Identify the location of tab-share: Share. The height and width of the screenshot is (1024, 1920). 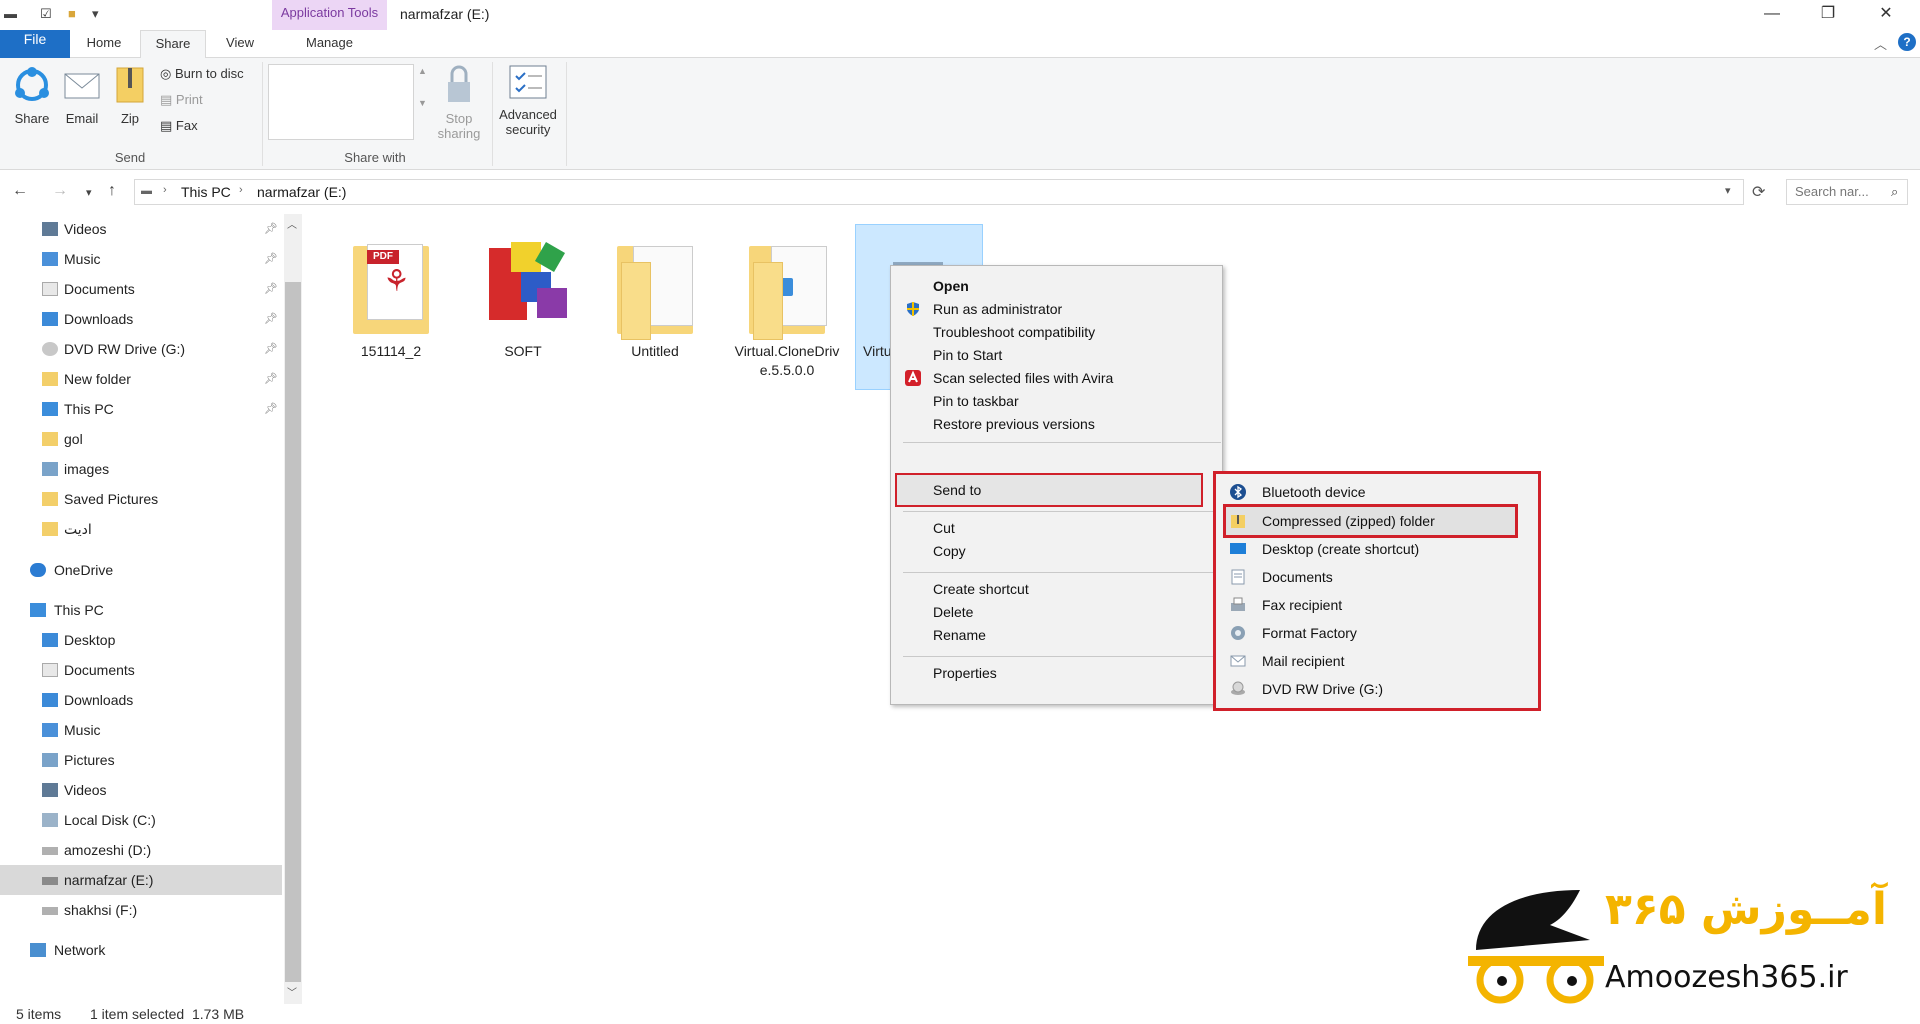
(173, 44).